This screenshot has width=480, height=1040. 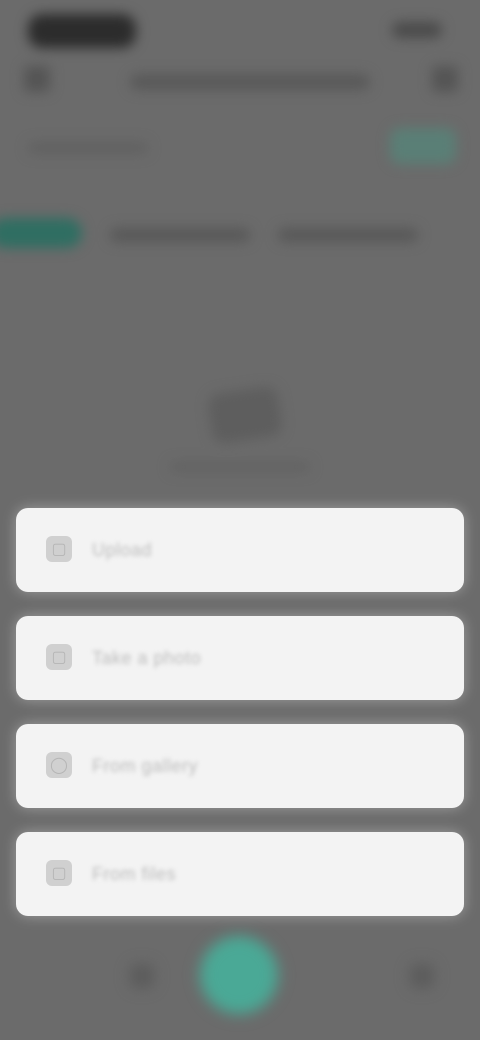 I want to click on subheader, so click(x=240, y=148).